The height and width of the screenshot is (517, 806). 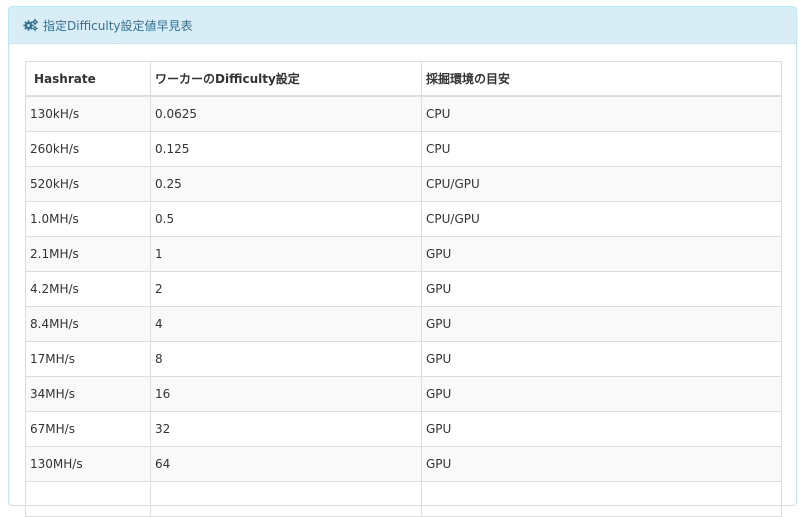 I want to click on hashrate-cell: 4.2MH/s, so click(x=88, y=289).